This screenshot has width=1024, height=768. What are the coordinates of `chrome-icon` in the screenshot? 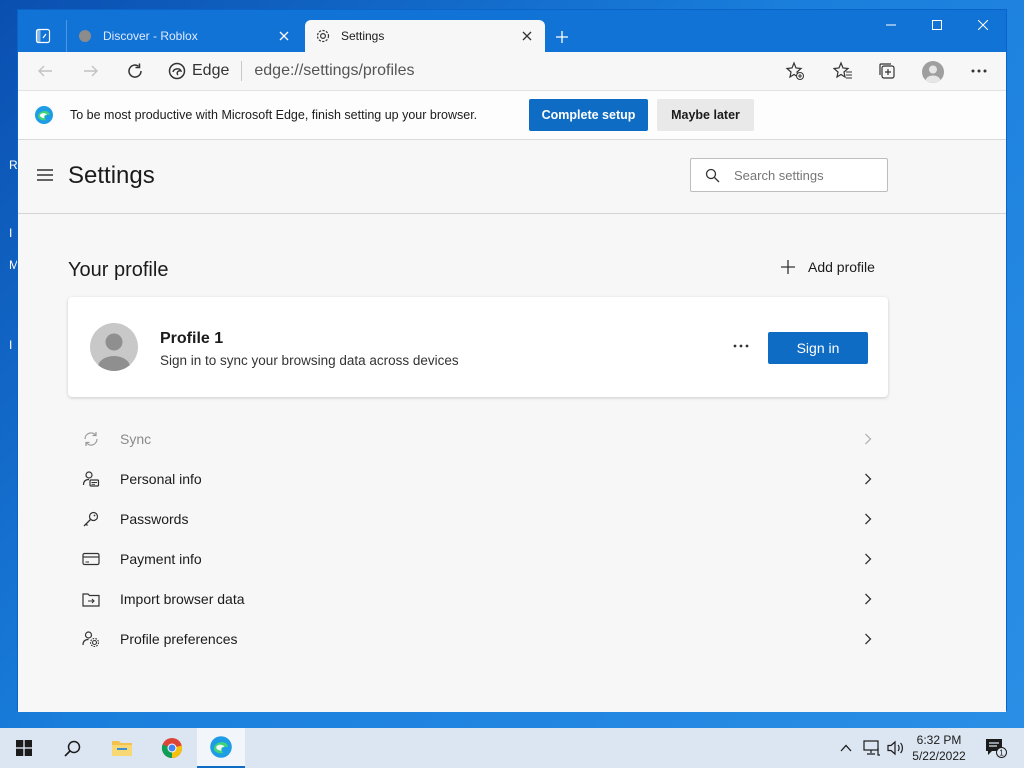 It's located at (172, 748).